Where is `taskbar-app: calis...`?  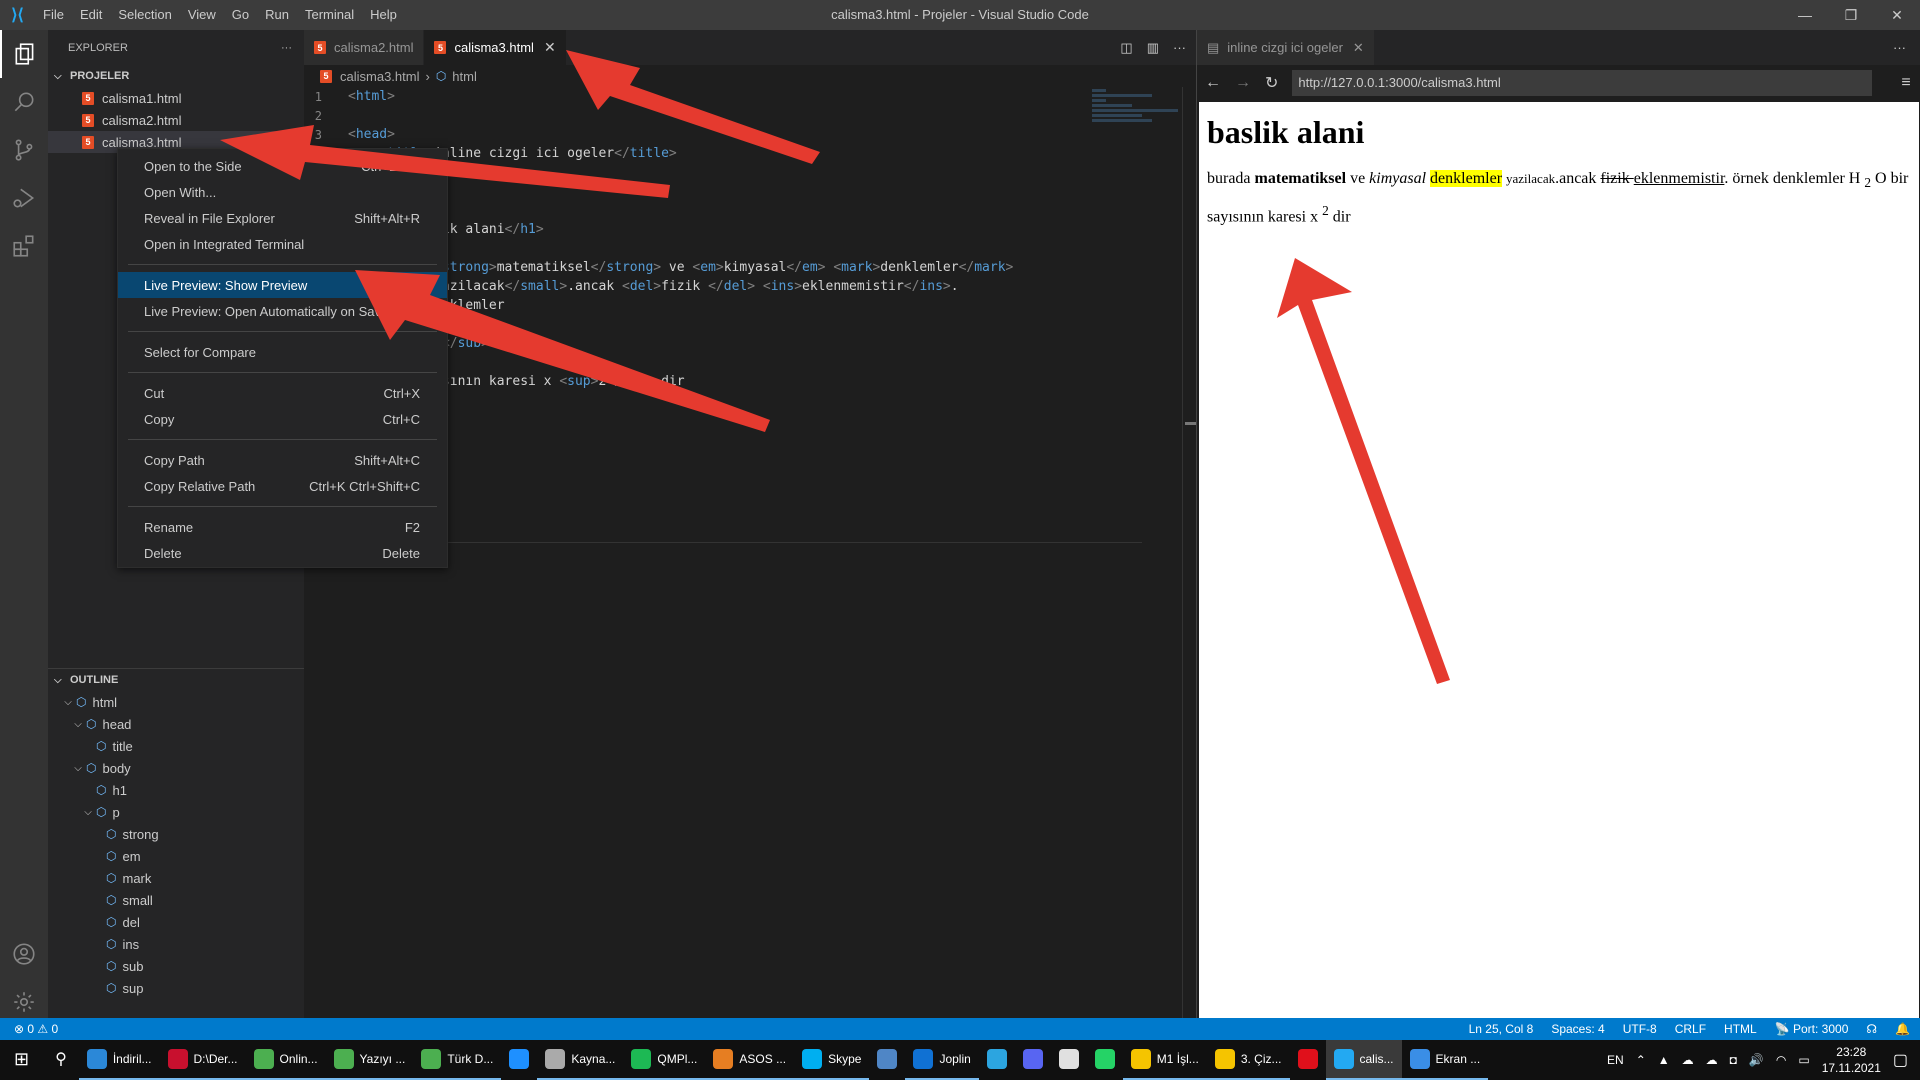
taskbar-app: calis... is located at coordinates (1363, 1060).